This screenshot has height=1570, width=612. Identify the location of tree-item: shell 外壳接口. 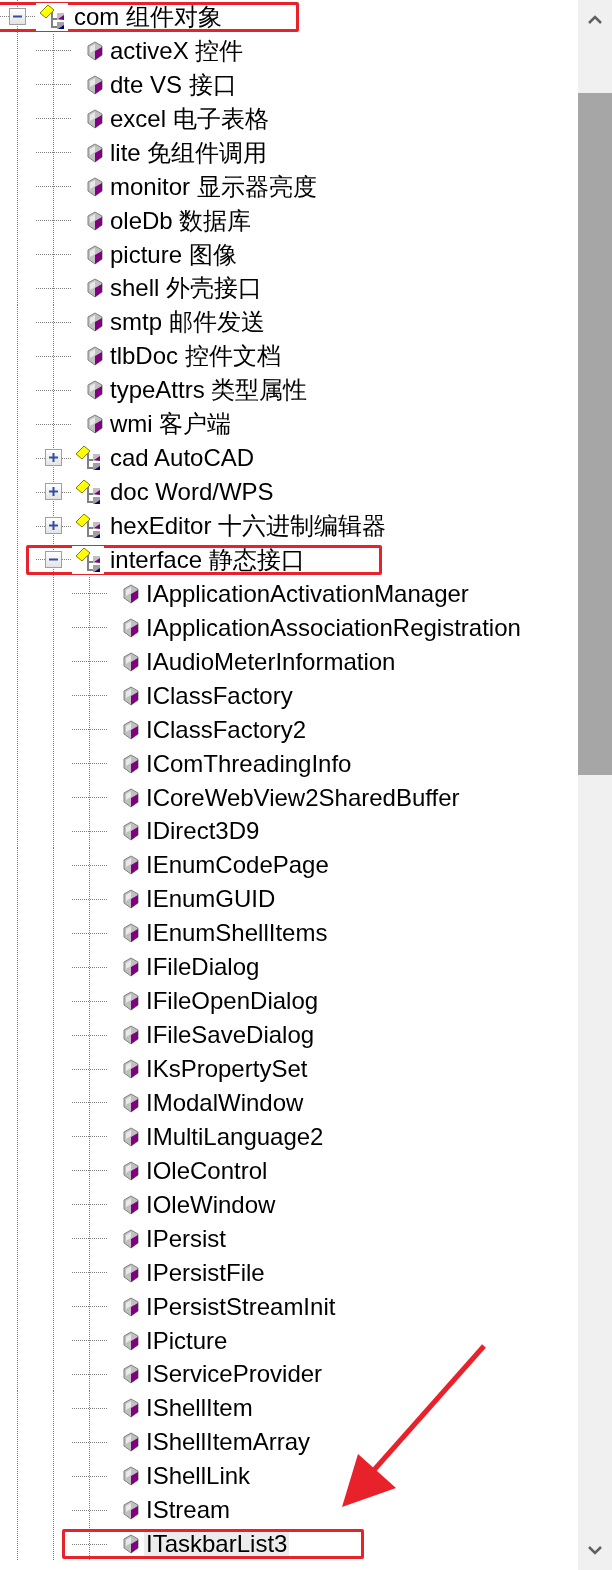
(186, 288).